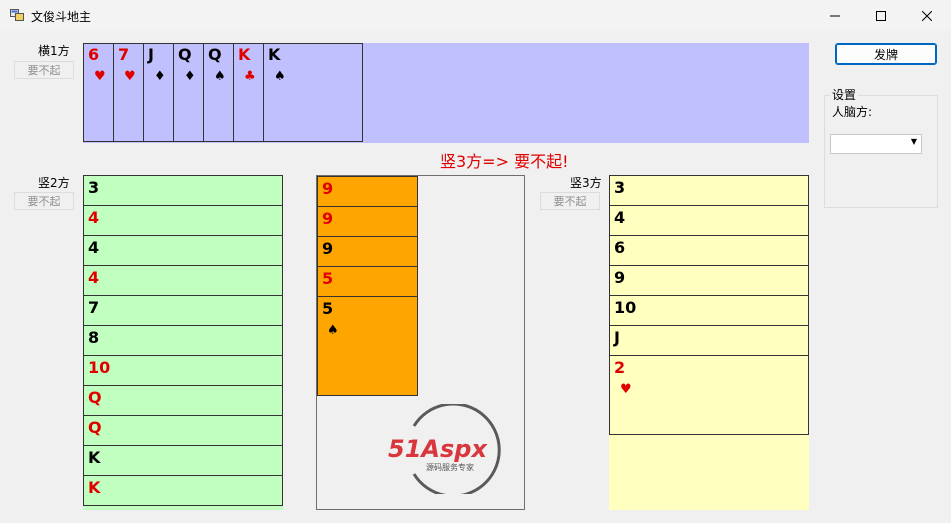 This screenshot has height=523, width=951. What do you see at coordinates (128, 92) in the screenshot?
I see `playing-card: 7 ♥` at bounding box center [128, 92].